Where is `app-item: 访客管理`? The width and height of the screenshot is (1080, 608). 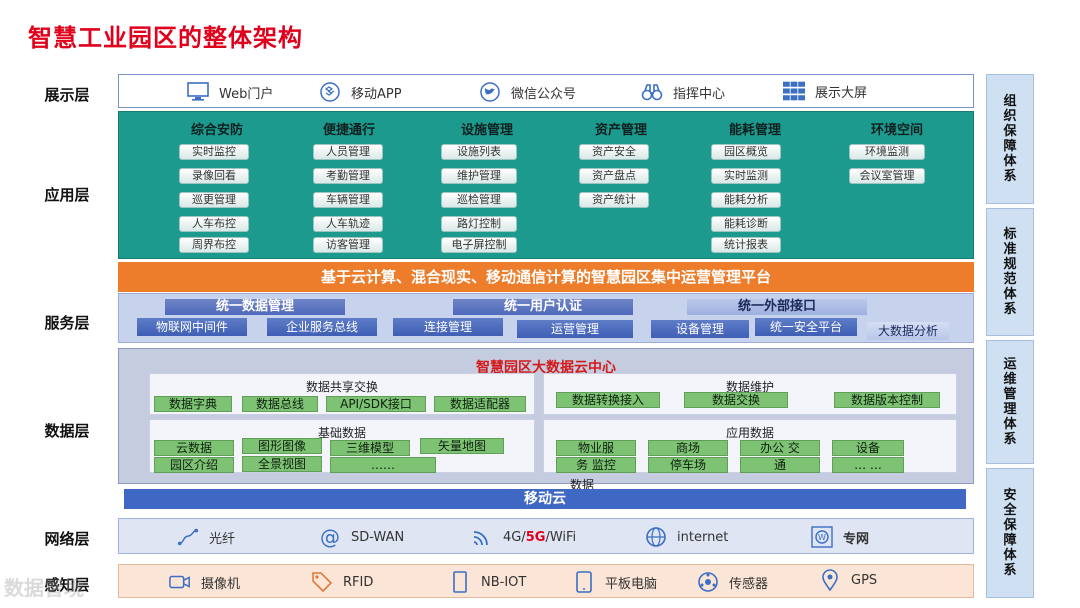
app-item: 访客管理 is located at coordinates (348, 245).